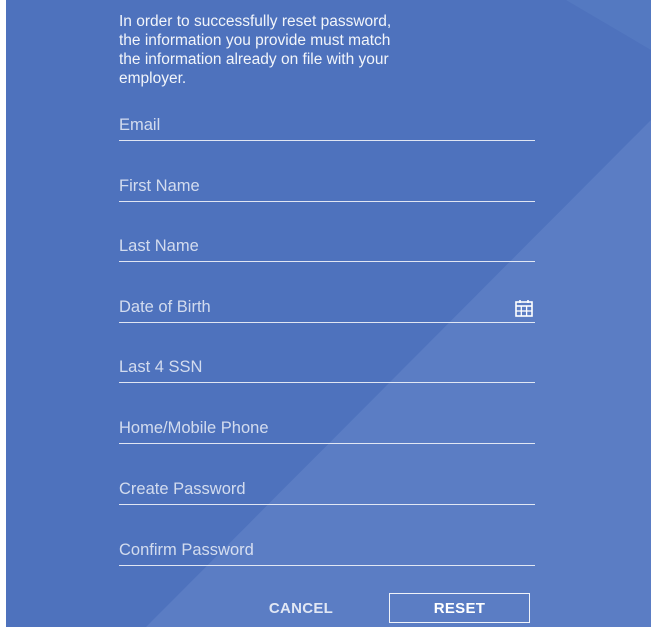 The width and height of the screenshot is (651, 627). I want to click on last-name-field, so click(327, 246).